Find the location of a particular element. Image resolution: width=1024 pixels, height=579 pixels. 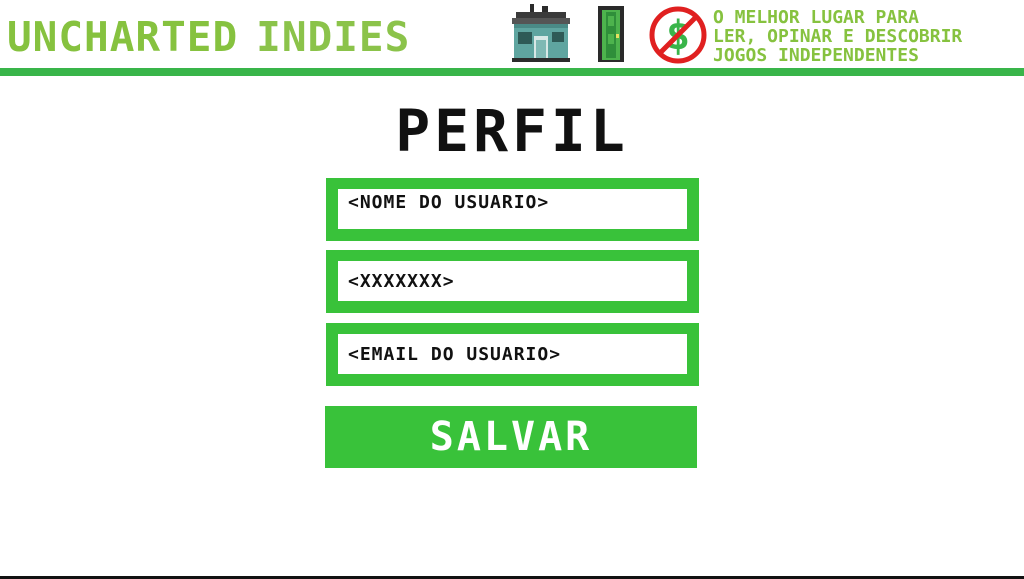

tagline-line-3: JOGOS INDEPENDENTES is located at coordinates (816, 55).